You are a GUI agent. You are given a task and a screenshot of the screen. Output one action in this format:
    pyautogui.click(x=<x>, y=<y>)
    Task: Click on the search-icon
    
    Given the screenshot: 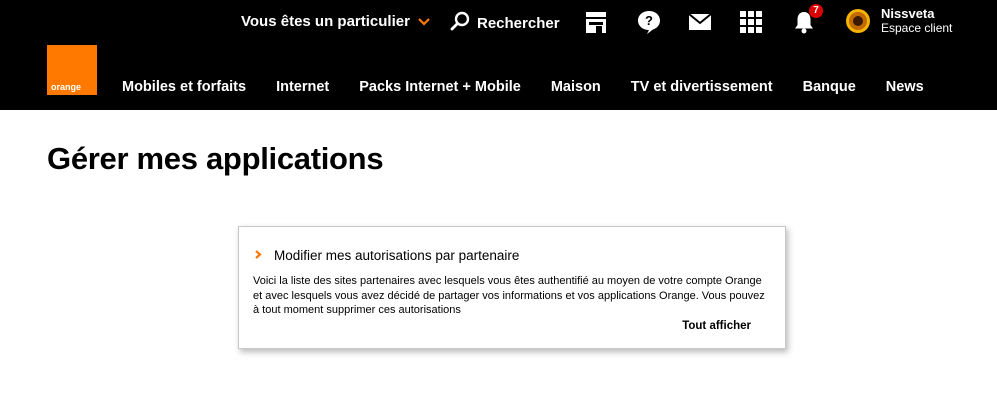 What is the action you would take?
    pyautogui.click(x=460, y=23)
    